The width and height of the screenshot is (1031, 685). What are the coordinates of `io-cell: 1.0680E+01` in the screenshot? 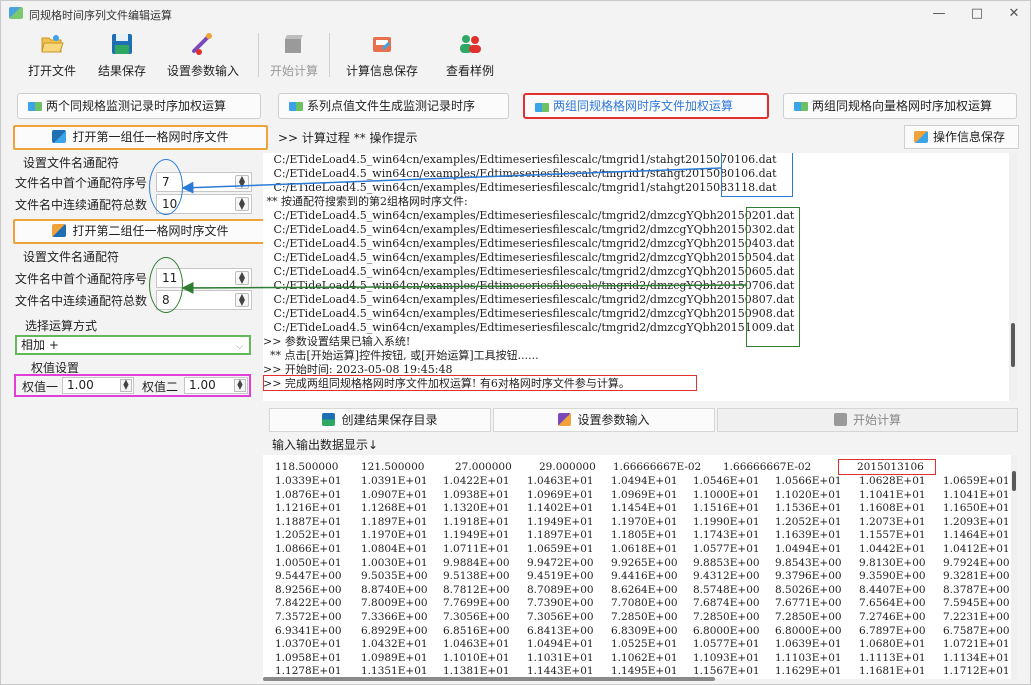 It's located at (892, 644).